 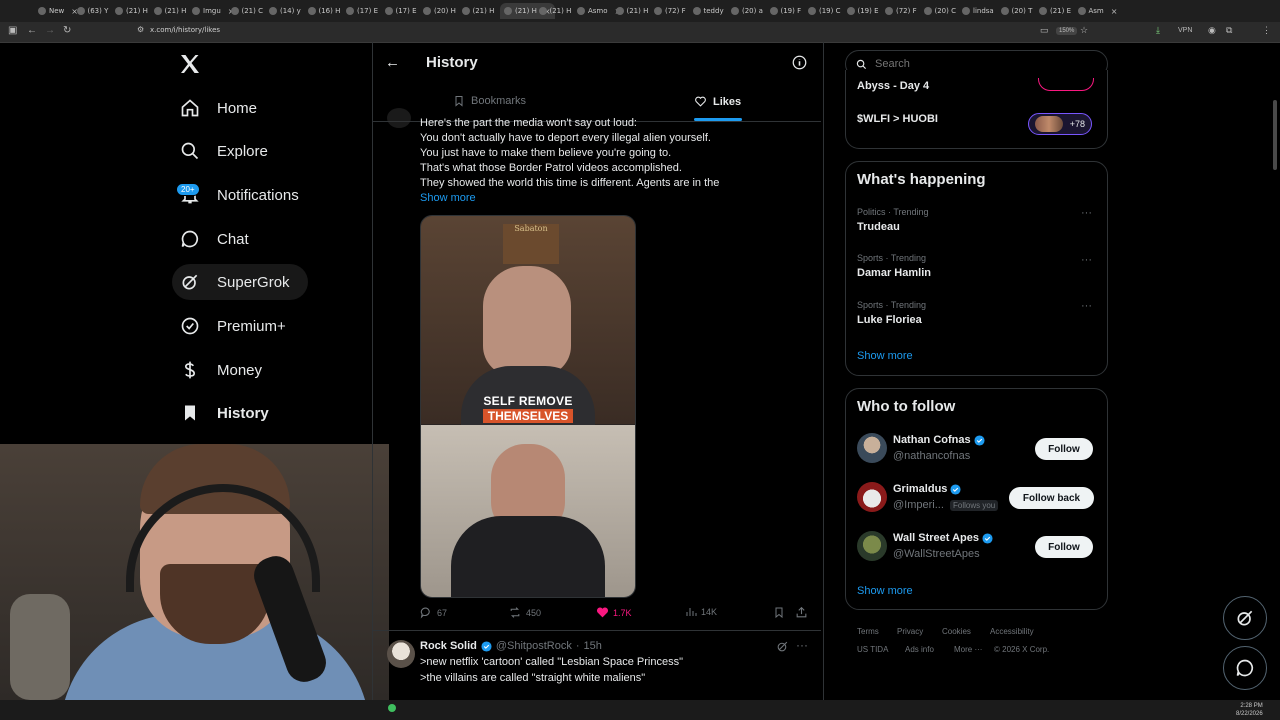 What do you see at coordinates (534, 646) in the screenshot?
I see `author-handle: @ShitpostRock` at bounding box center [534, 646].